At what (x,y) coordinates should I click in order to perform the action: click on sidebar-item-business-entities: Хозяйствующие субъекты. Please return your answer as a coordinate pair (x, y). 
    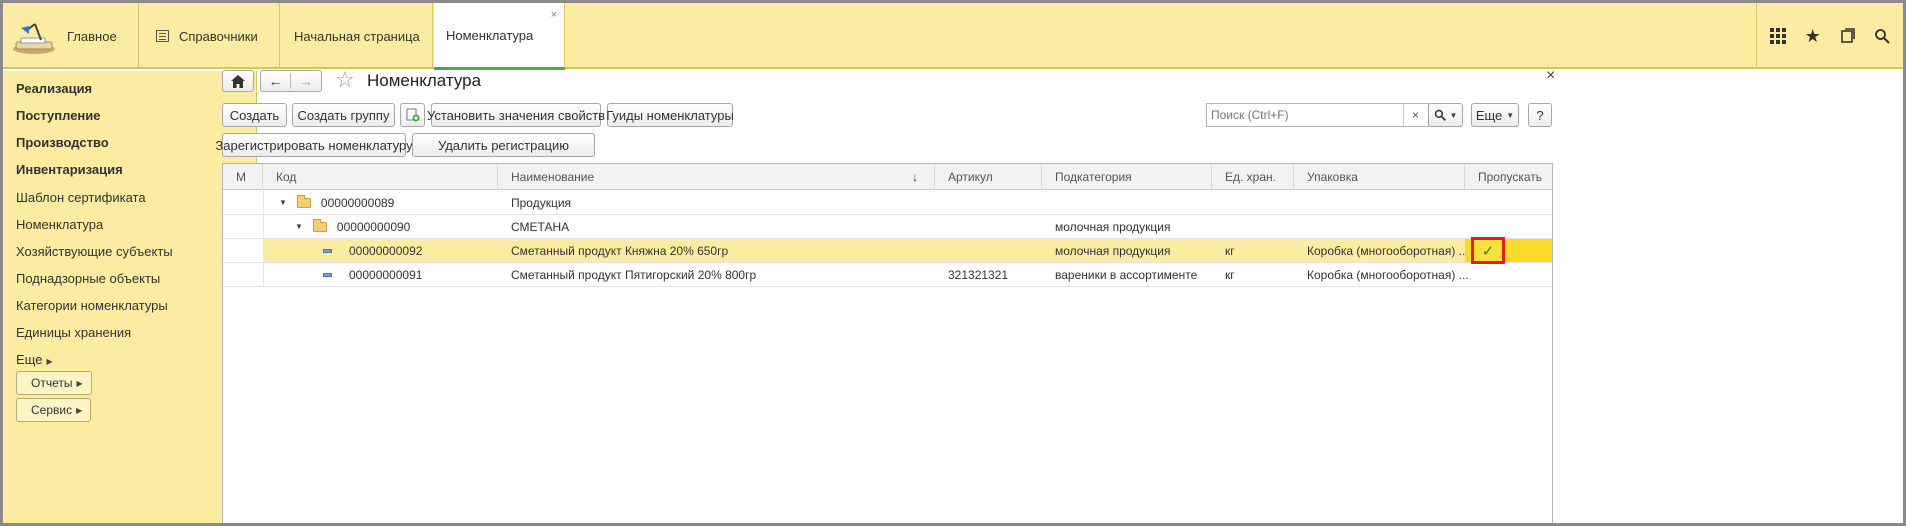
    Looking at the image, I should click on (94, 251).